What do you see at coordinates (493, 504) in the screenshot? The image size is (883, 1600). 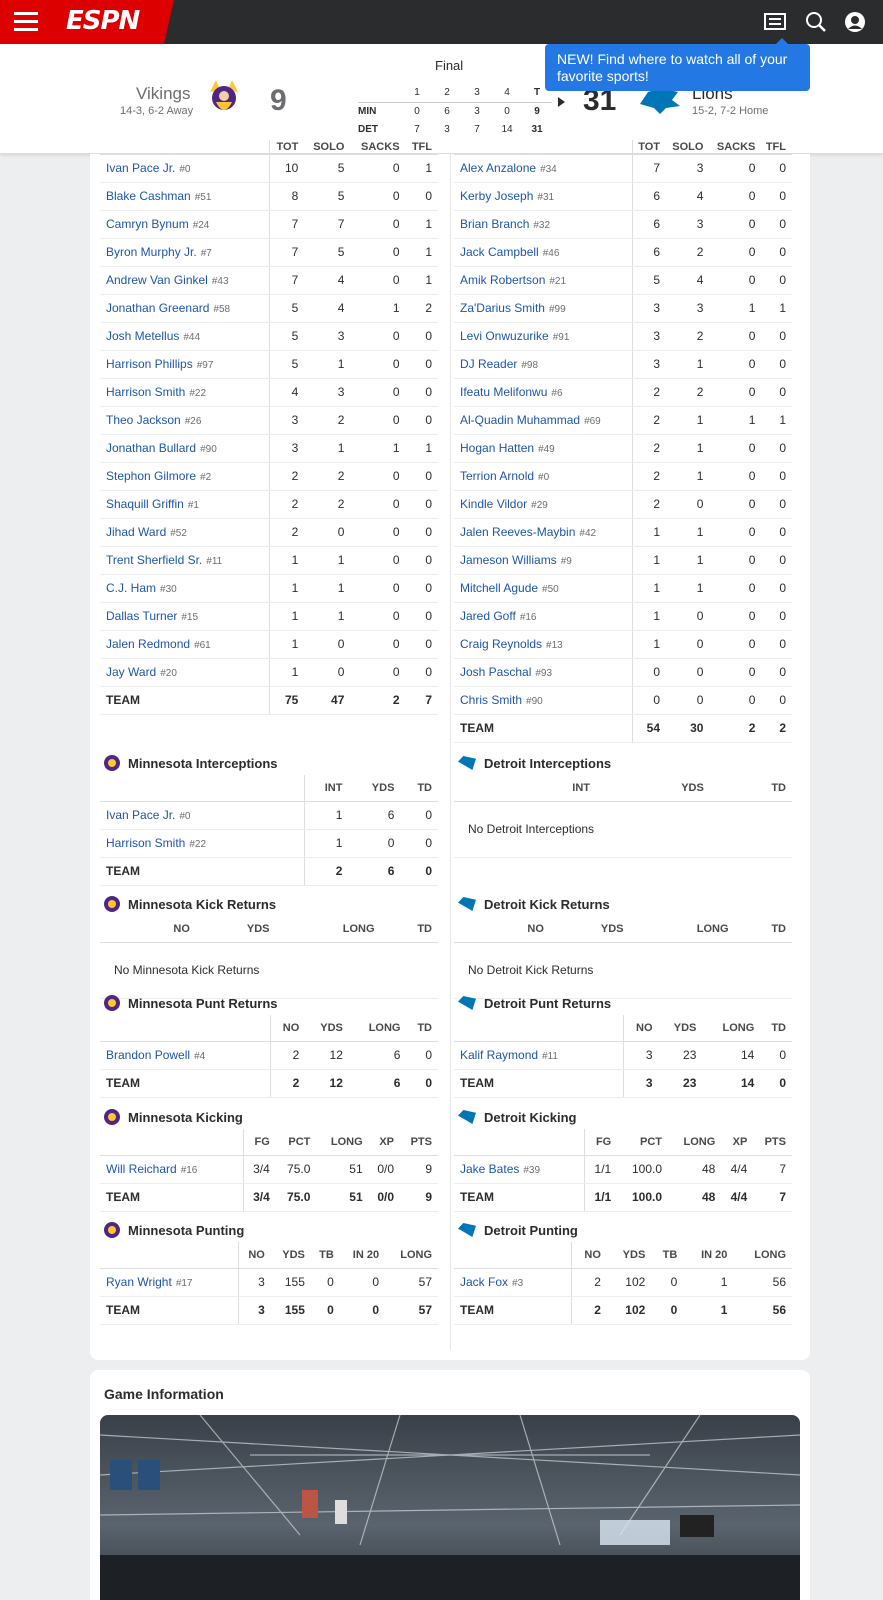 I see `player-link-kindle-vildor: Kindle Vildor` at bounding box center [493, 504].